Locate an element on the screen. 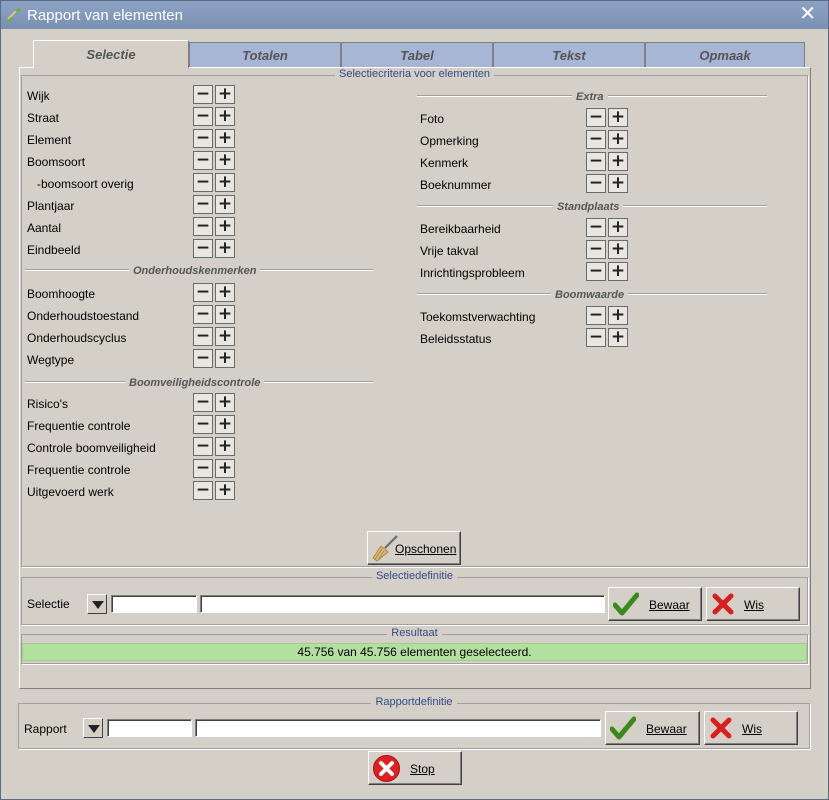 The width and height of the screenshot is (829, 800). stop-button: Stop is located at coordinates (415, 768).